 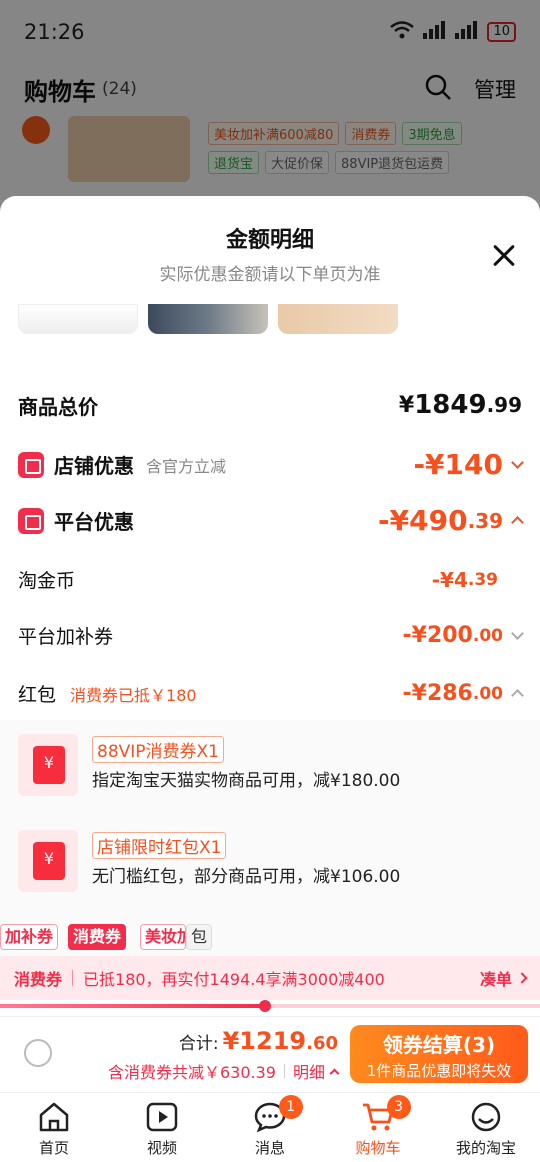 I want to click on goods-total-row: 商品总价 ¥1849.99, so click(x=270, y=405).